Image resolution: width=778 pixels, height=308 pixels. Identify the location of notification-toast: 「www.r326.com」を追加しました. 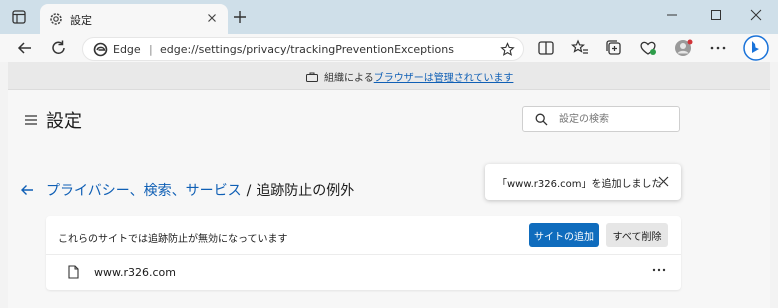
(583, 182).